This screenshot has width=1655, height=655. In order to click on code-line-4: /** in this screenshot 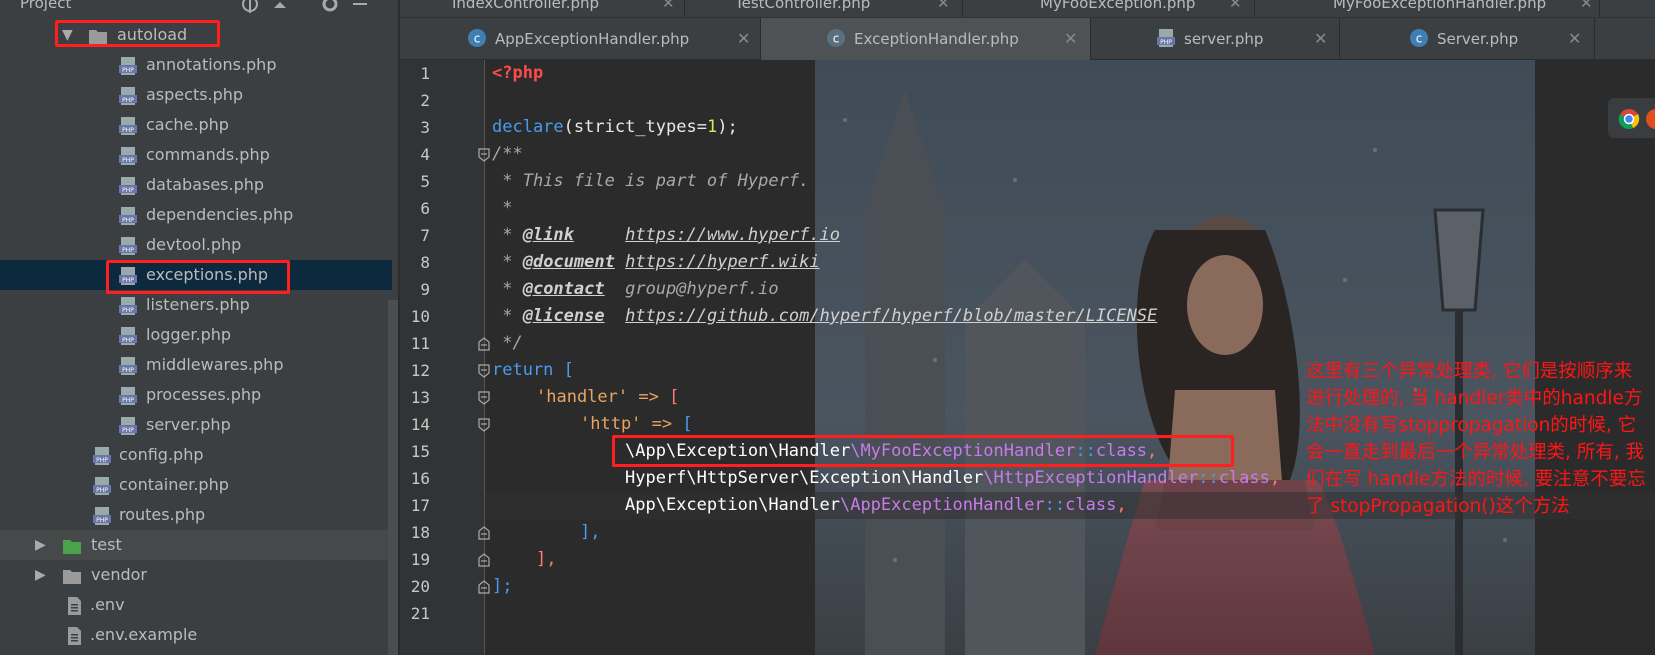, I will do `click(507, 154)`.